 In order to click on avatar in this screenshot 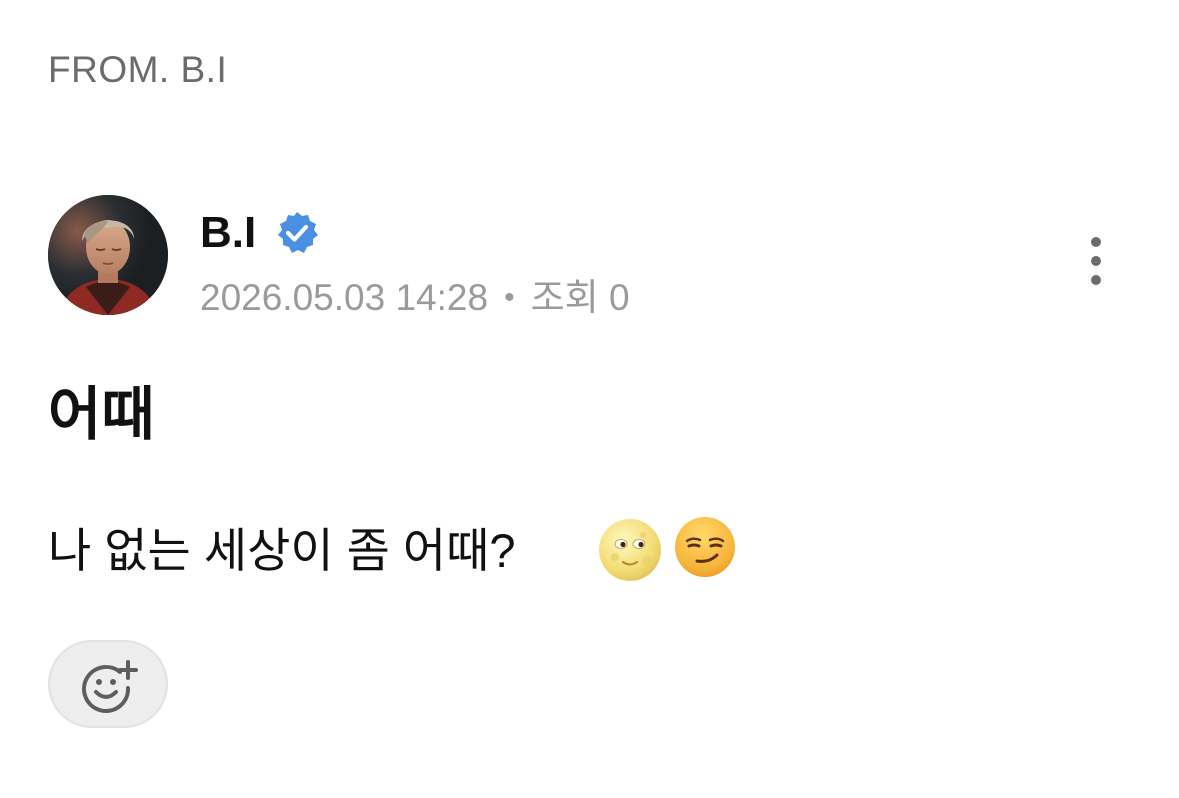, I will do `click(108, 255)`.